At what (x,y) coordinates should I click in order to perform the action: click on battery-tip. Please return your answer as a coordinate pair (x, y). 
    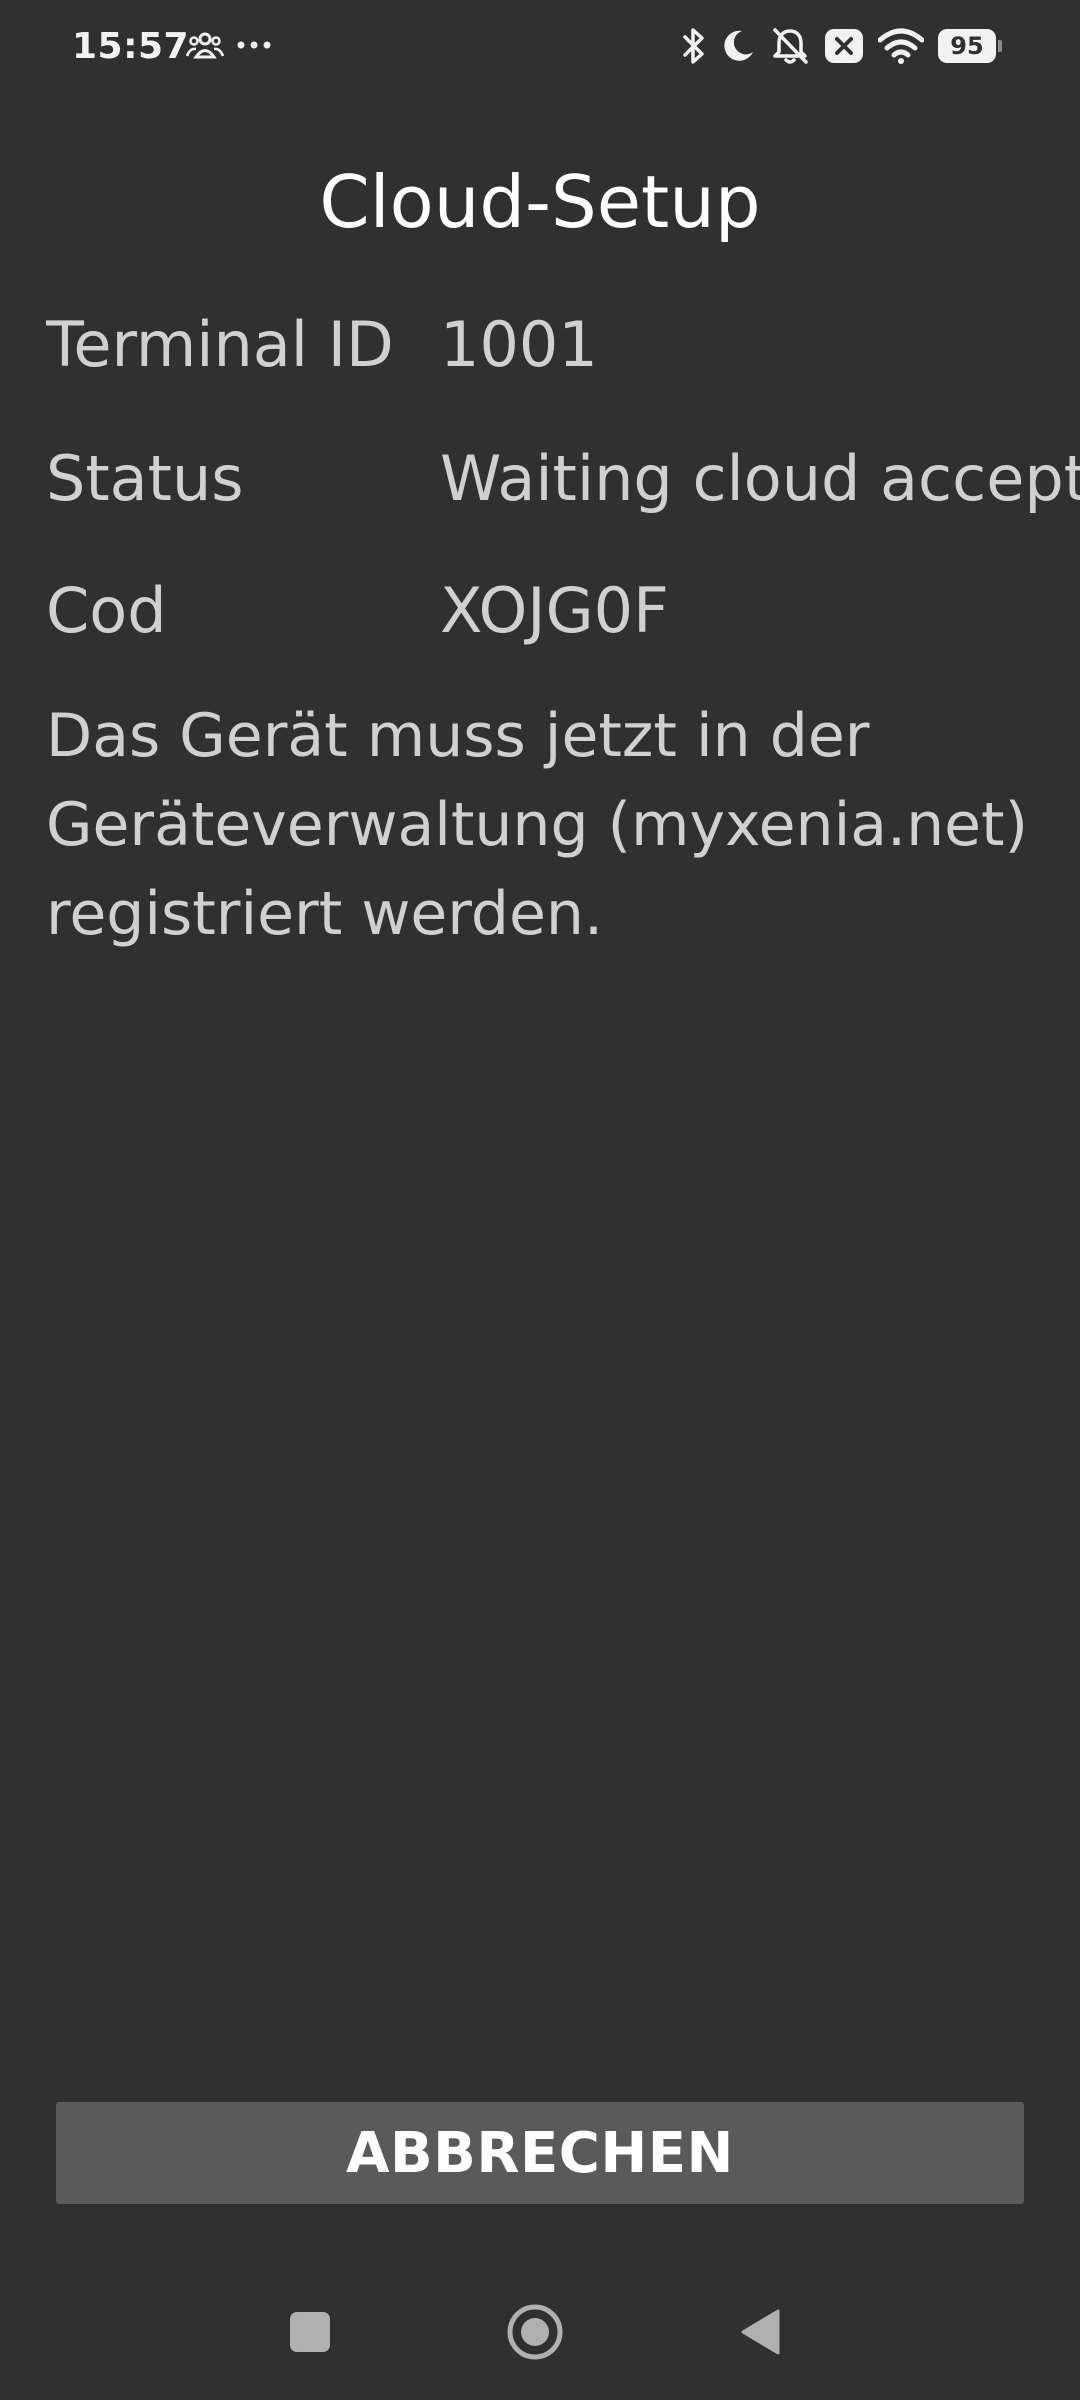
    Looking at the image, I should click on (1000, 46).